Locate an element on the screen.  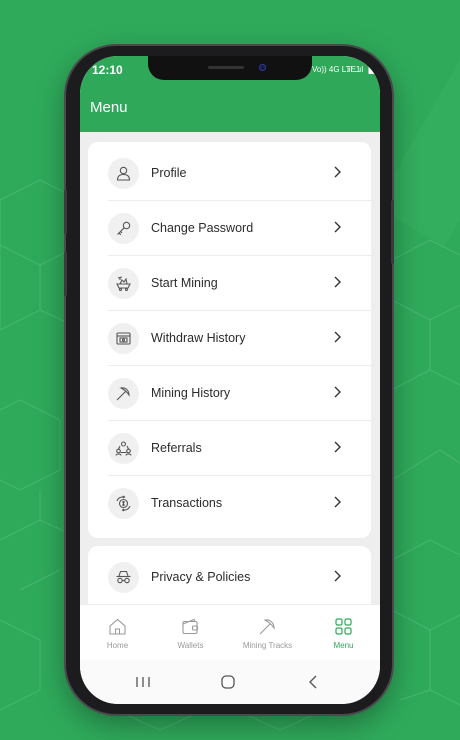
menu-item-start-mining: Start Mining is located at coordinates (229, 283).